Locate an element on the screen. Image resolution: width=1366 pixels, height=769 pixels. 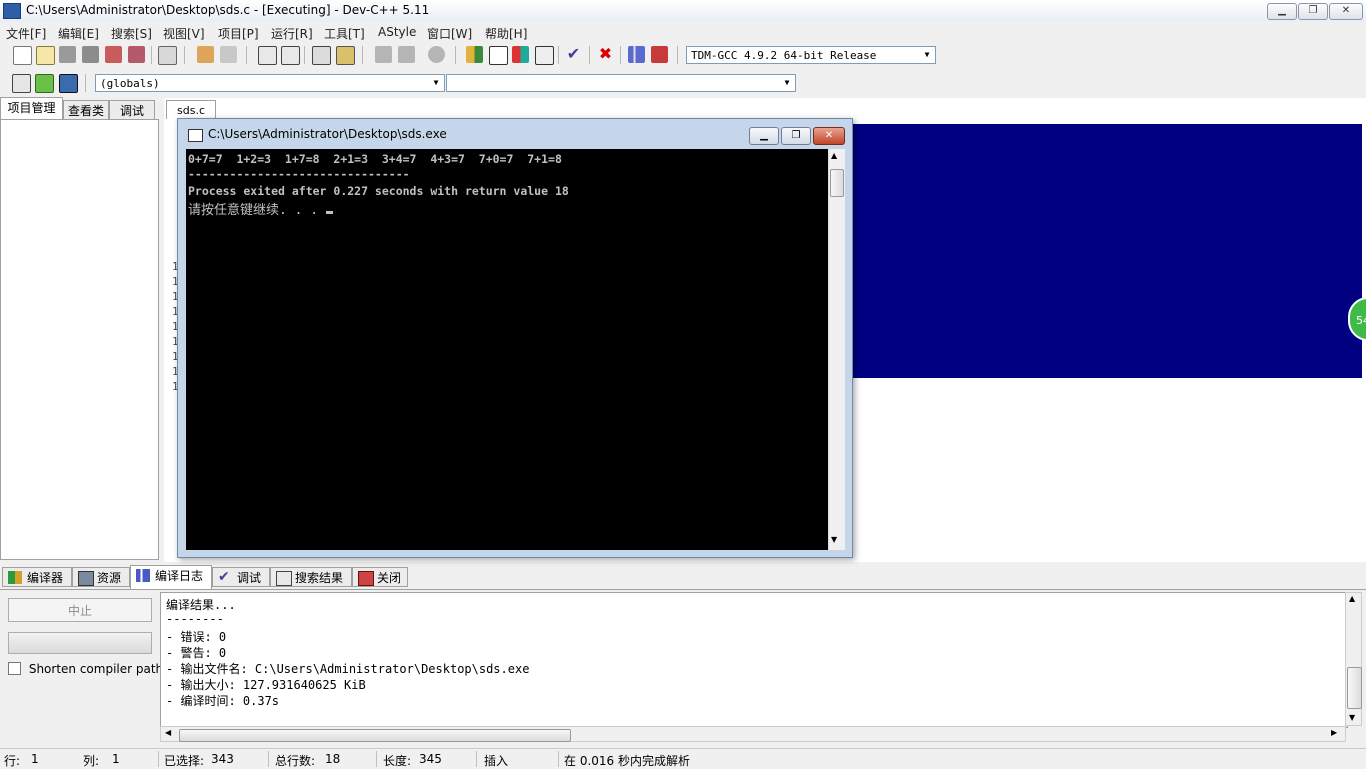
shorten-paths-option: Shorten compiler paths is located at coordinates (88, 669).